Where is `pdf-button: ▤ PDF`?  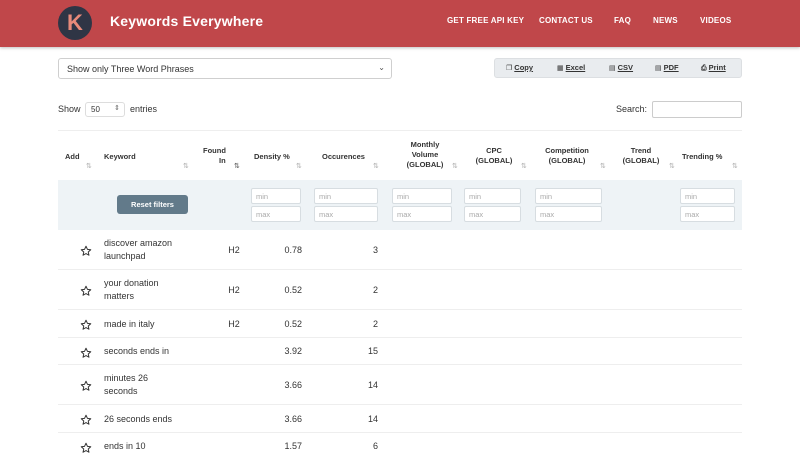
pdf-button: ▤ PDF is located at coordinates (667, 67).